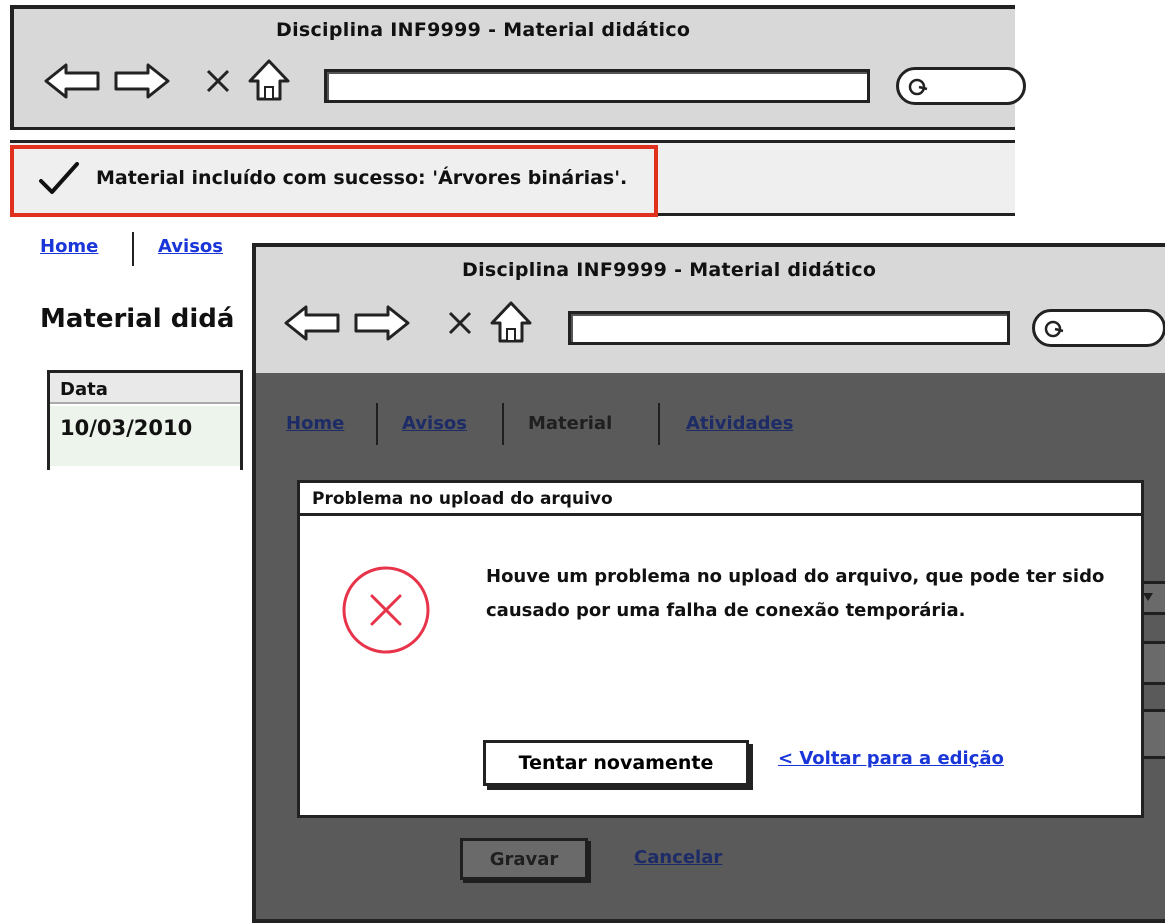  I want to click on materials-table: Data 10/03/2010, so click(145, 420).